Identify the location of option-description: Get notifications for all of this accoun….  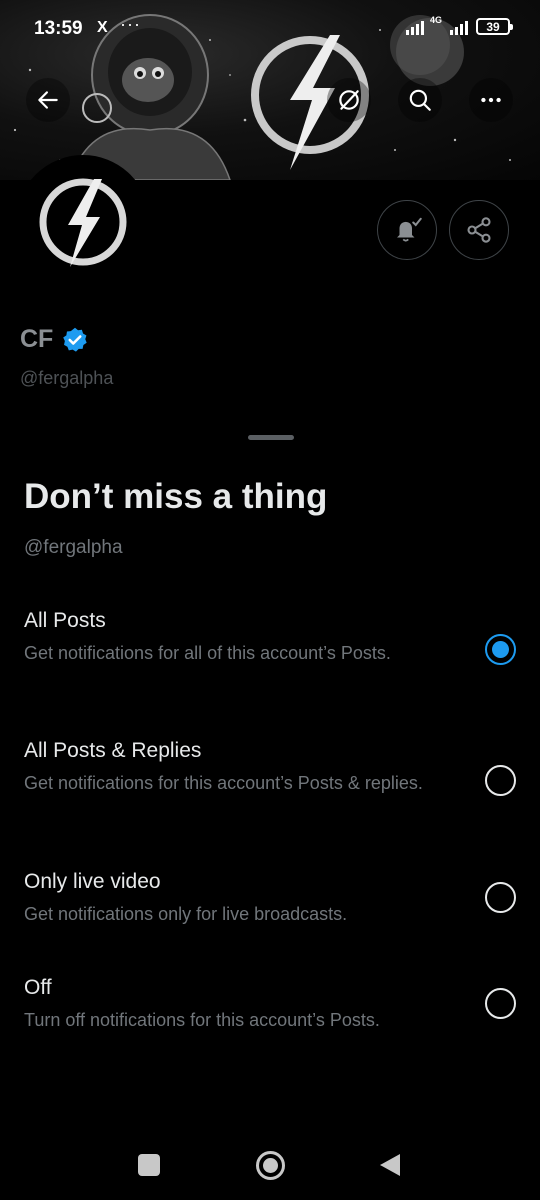
(207, 653).